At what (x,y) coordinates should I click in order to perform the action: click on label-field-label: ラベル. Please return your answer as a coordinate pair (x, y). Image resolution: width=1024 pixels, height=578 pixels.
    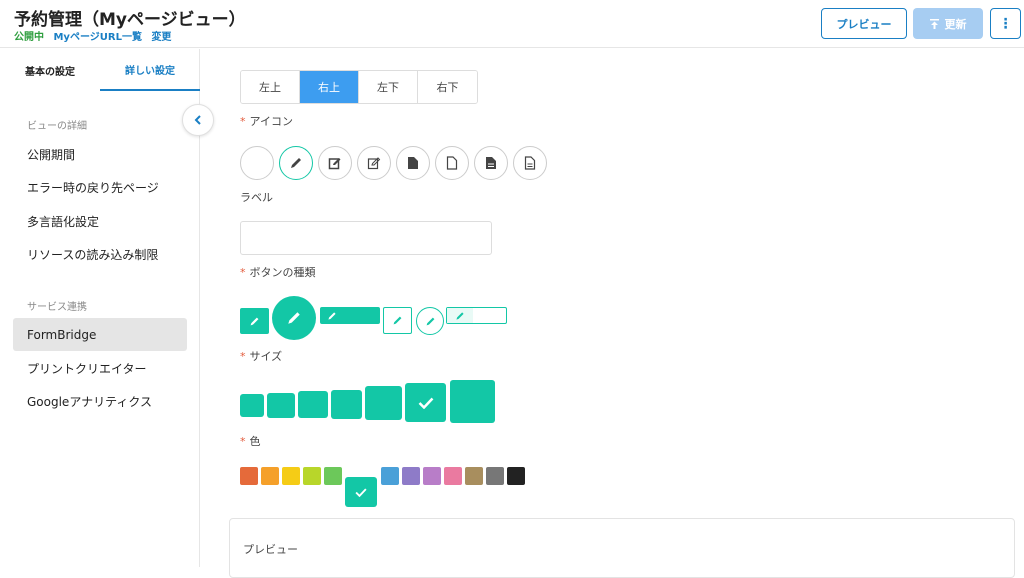
    Looking at the image, I should click on (256, 197).